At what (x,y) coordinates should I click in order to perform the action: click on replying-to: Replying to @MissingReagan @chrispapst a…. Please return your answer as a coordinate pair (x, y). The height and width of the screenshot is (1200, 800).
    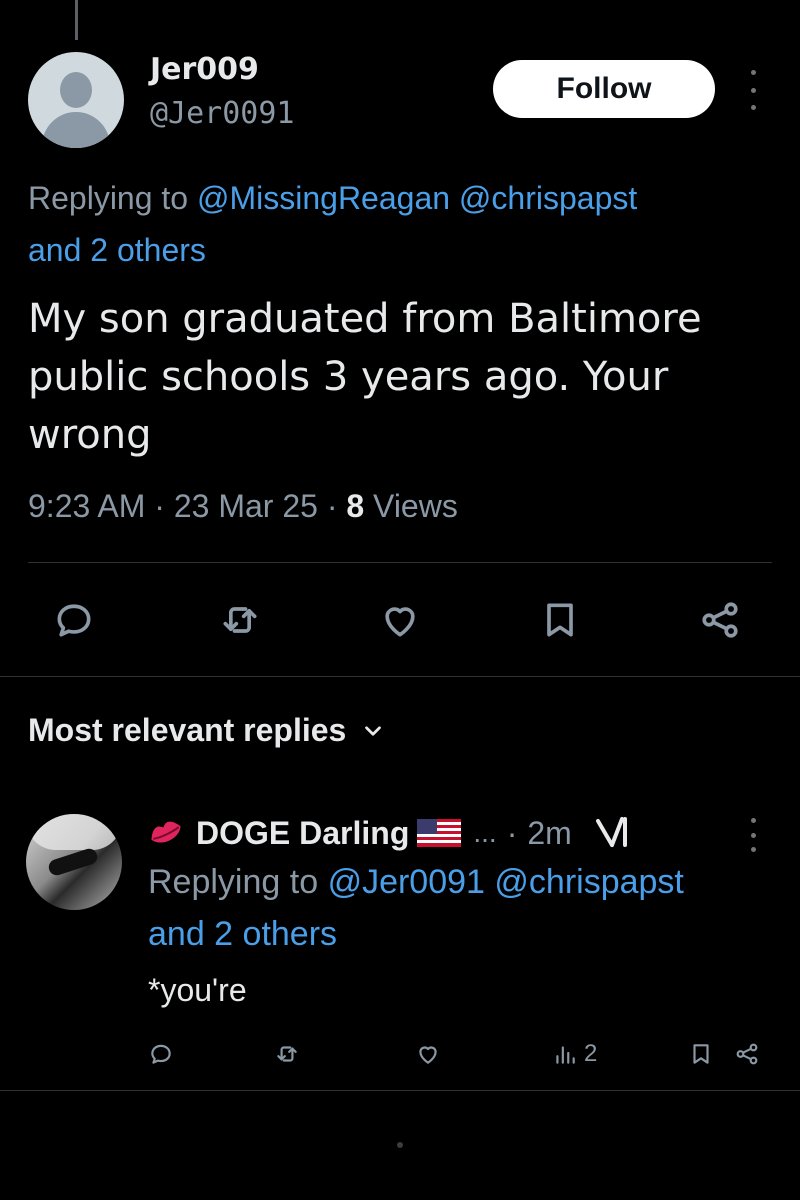
    Looking at the image, I should click on (408, 224).